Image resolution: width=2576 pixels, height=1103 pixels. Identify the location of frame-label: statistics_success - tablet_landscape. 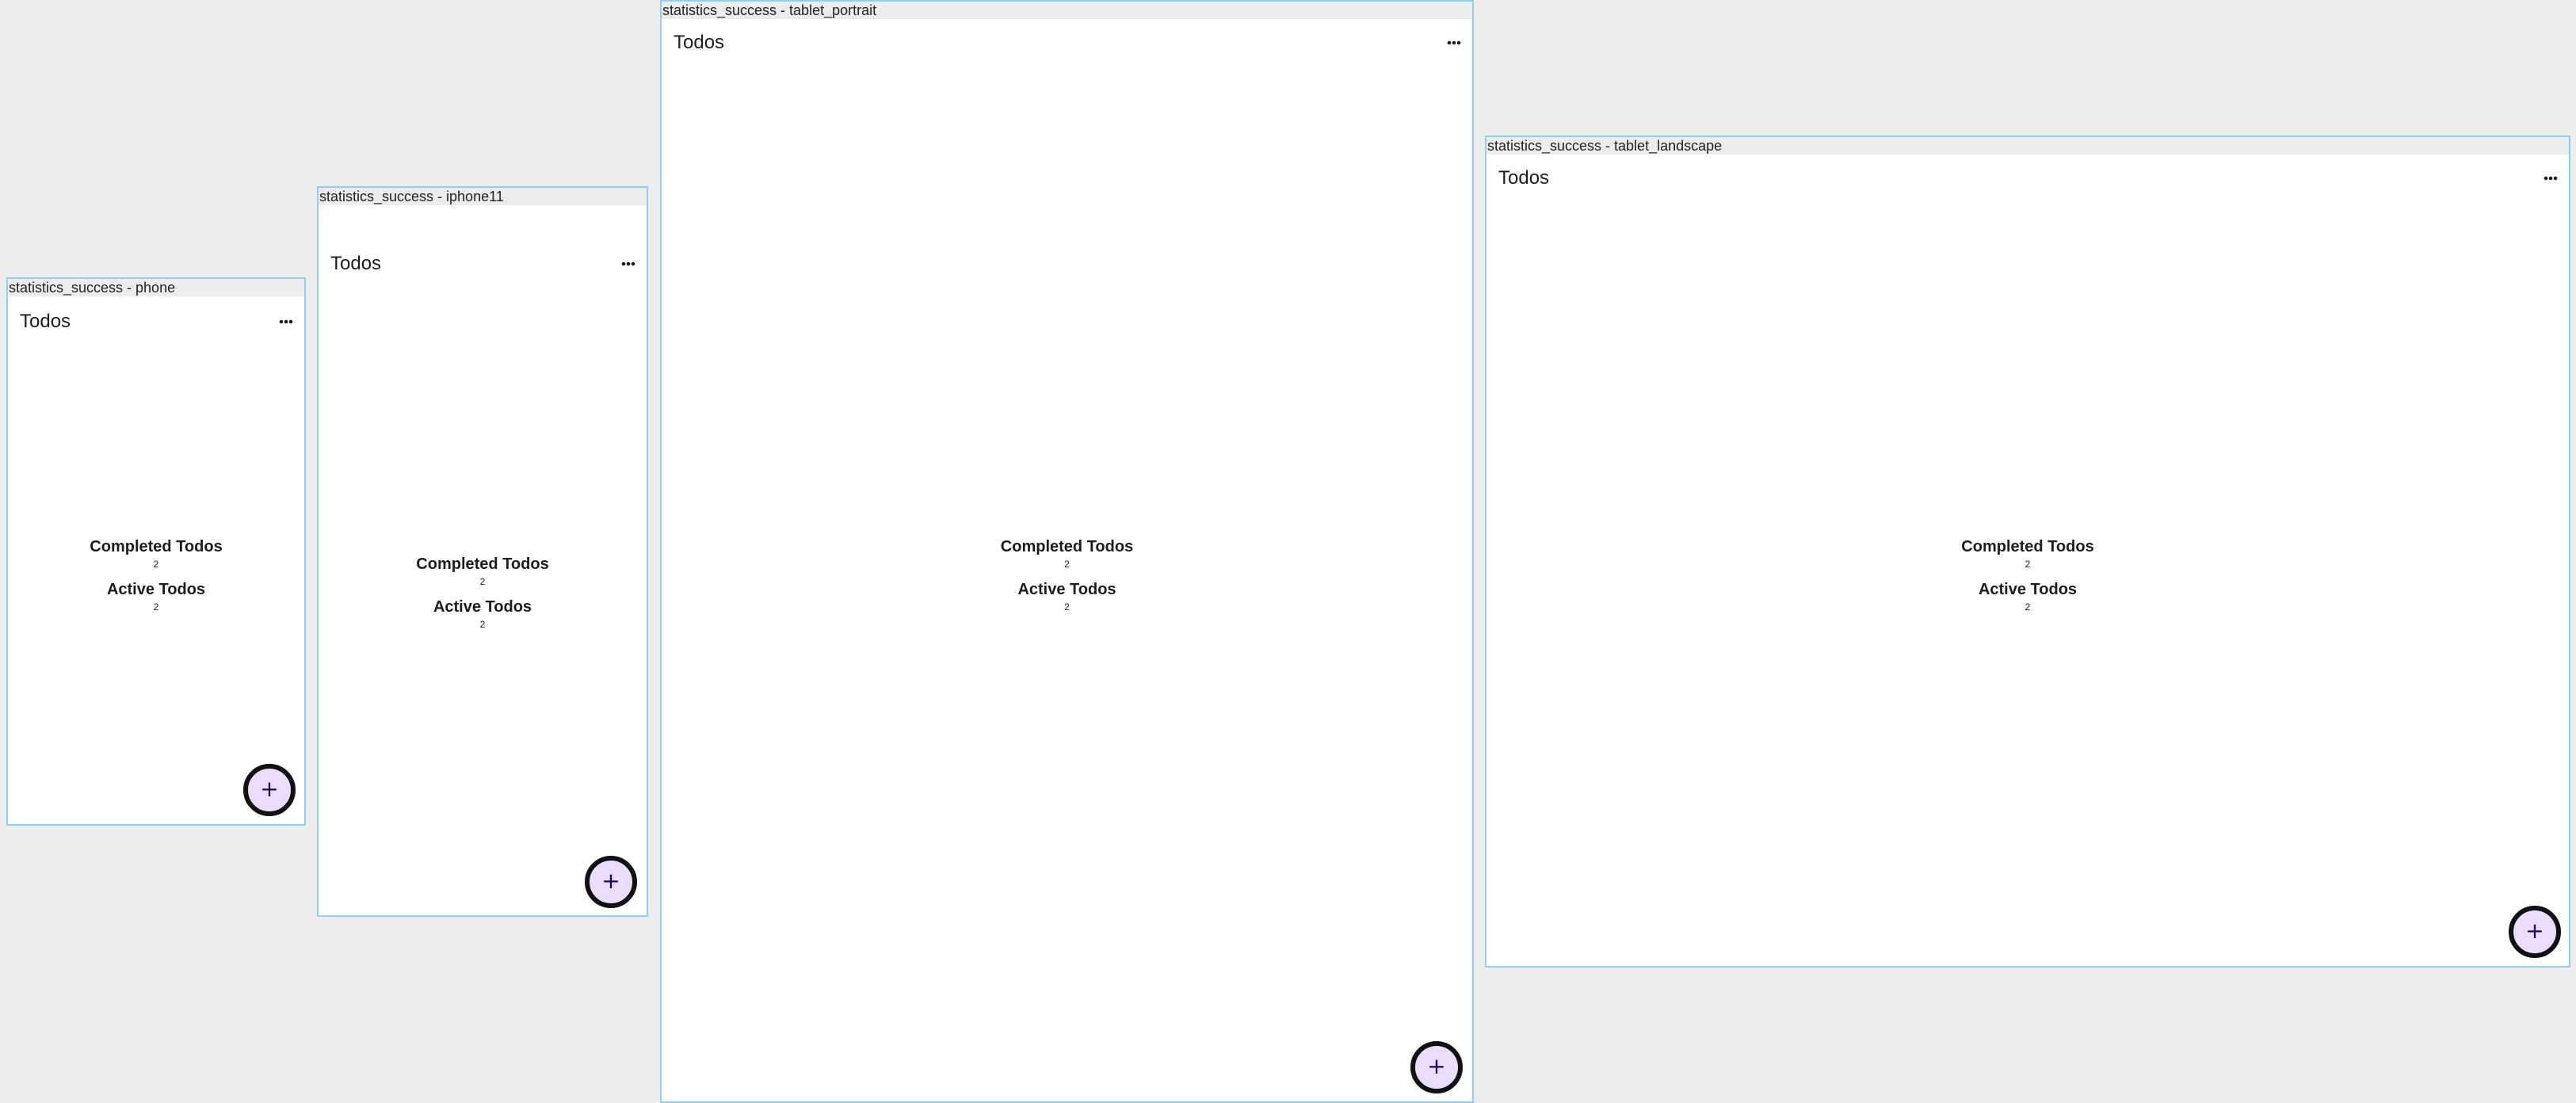
(2027, 146).